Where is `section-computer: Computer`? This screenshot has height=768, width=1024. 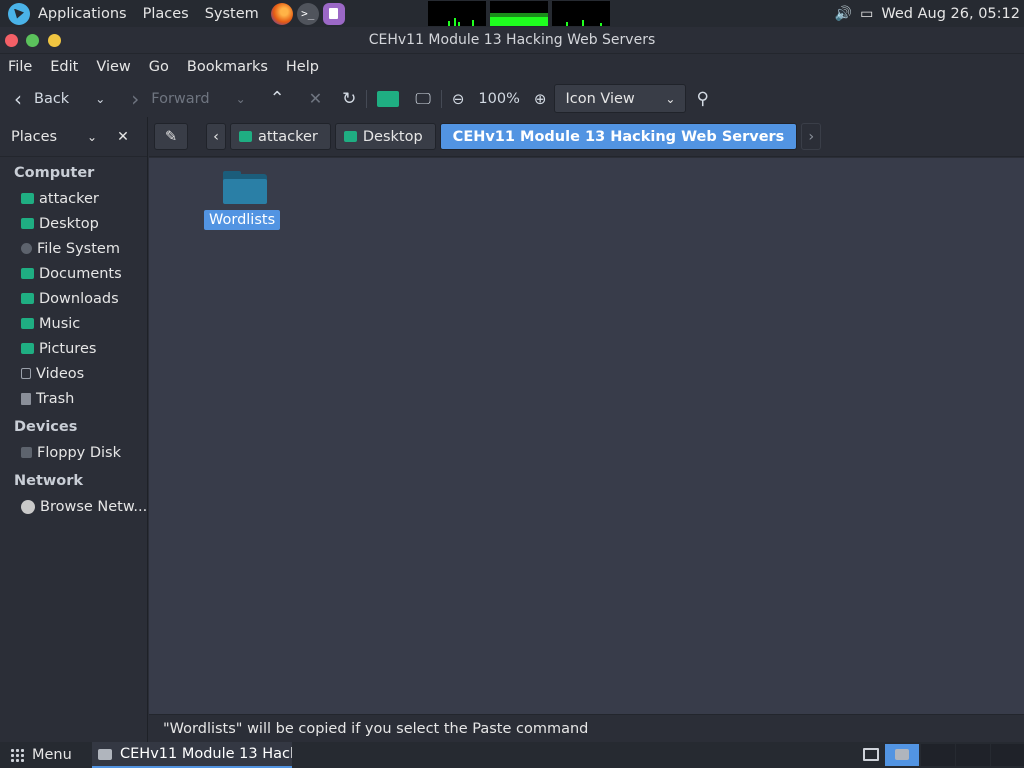
section-computer: Computer is located at coordinates (54, 173).